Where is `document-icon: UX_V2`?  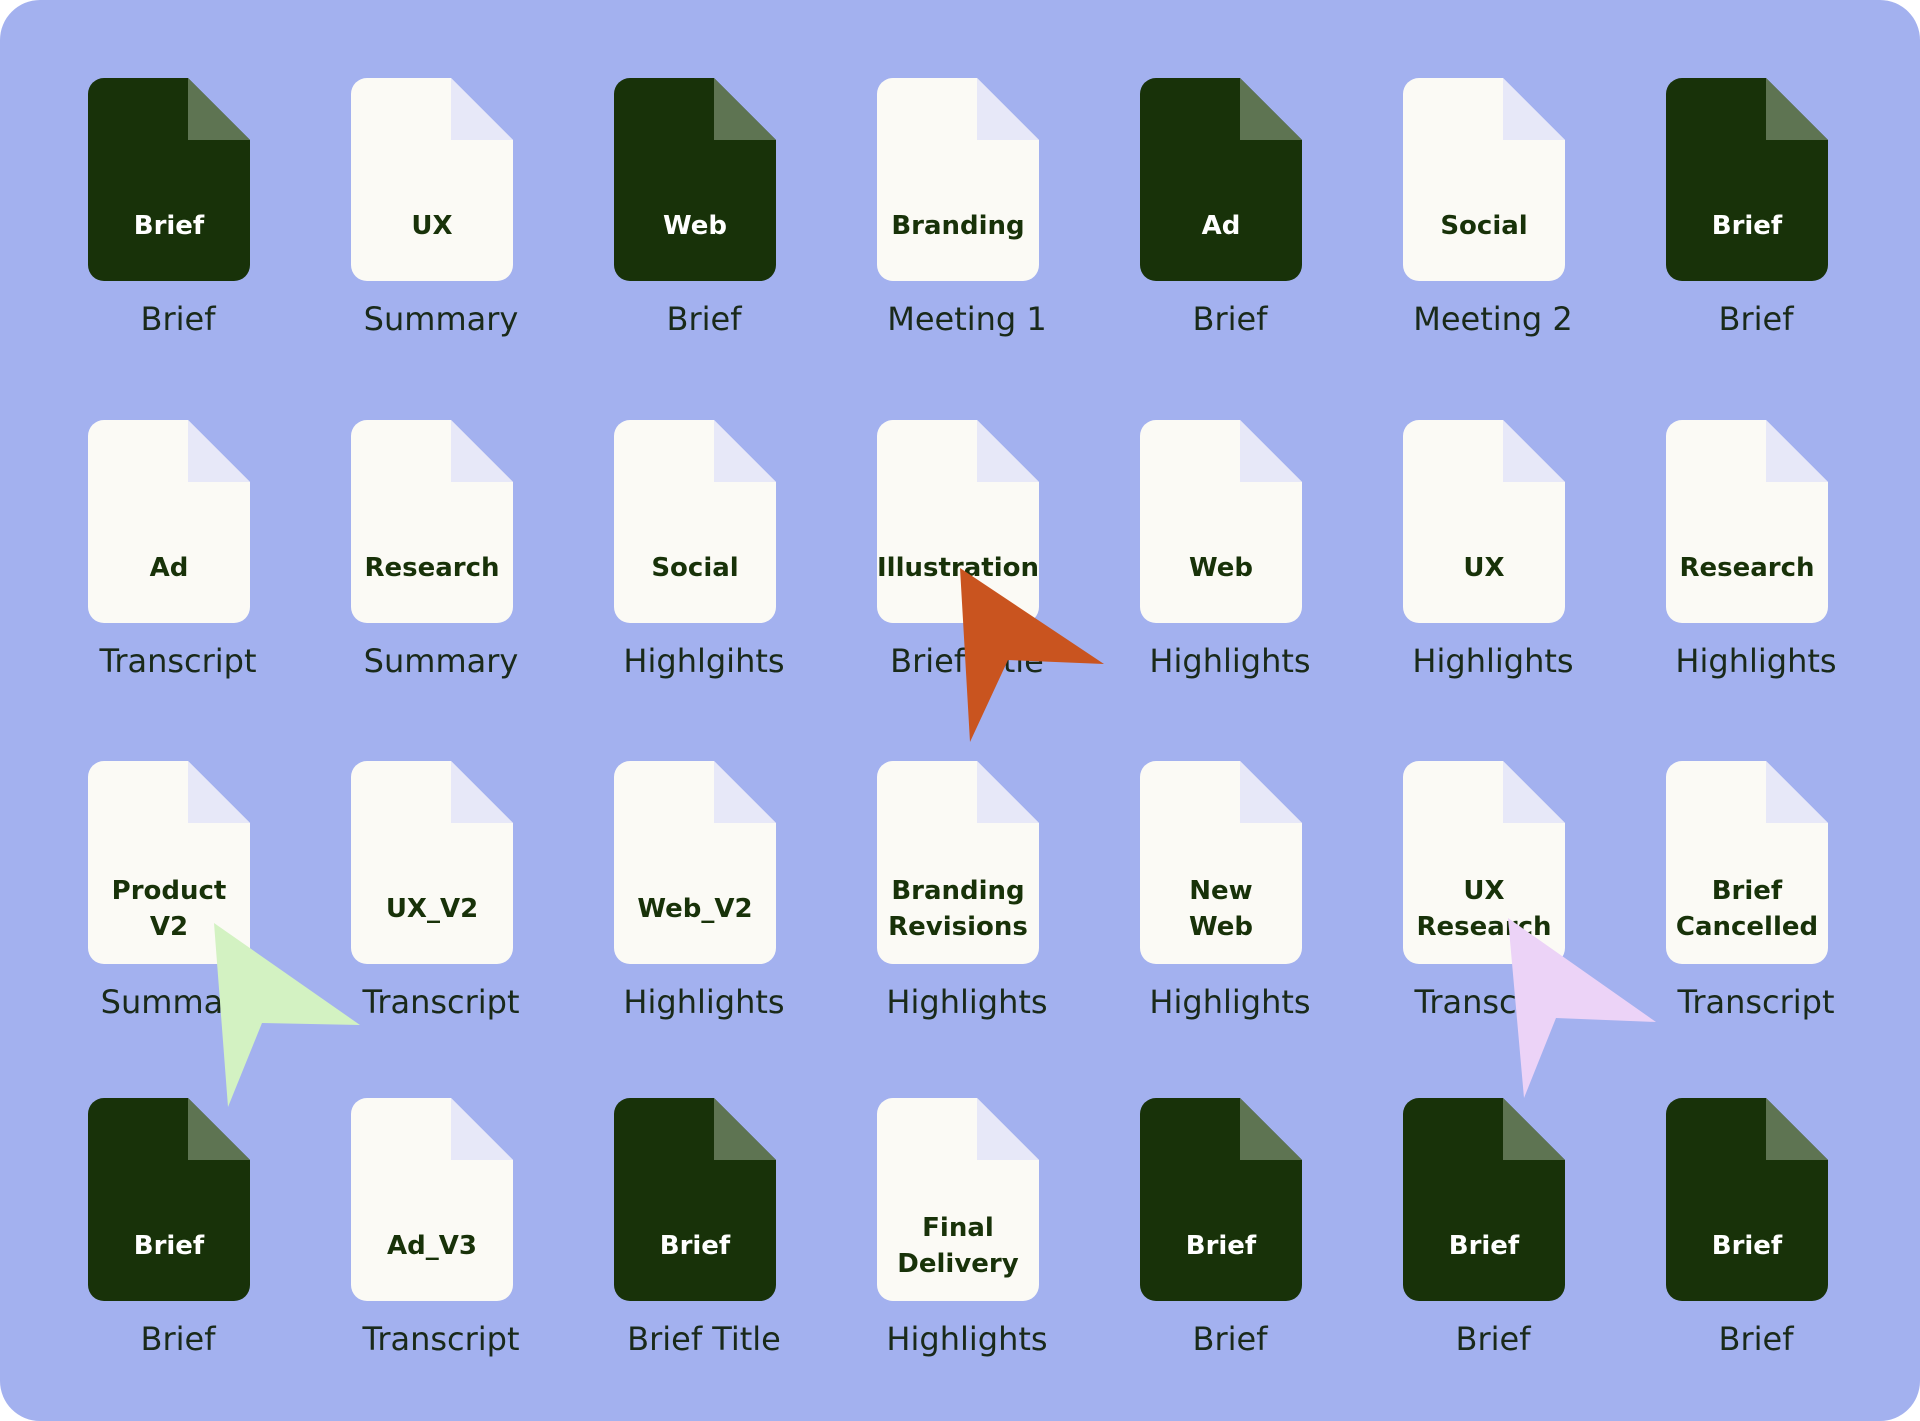
document-icon: UX_V2 is located at coordinates (402, 862).